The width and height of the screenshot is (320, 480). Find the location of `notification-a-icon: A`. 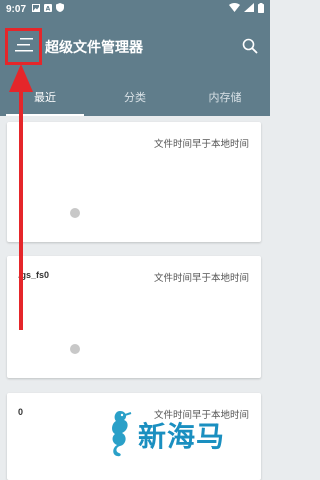

notification-a-icon: A is located at coordinates (48, 9).